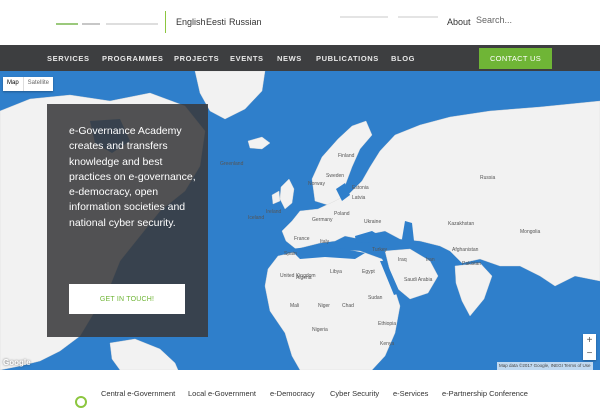 This screenshot has width=600, height=408. Describe the element at coordinates (368, 272) in the screenshot. I see `map-label: Egypt` at that location.